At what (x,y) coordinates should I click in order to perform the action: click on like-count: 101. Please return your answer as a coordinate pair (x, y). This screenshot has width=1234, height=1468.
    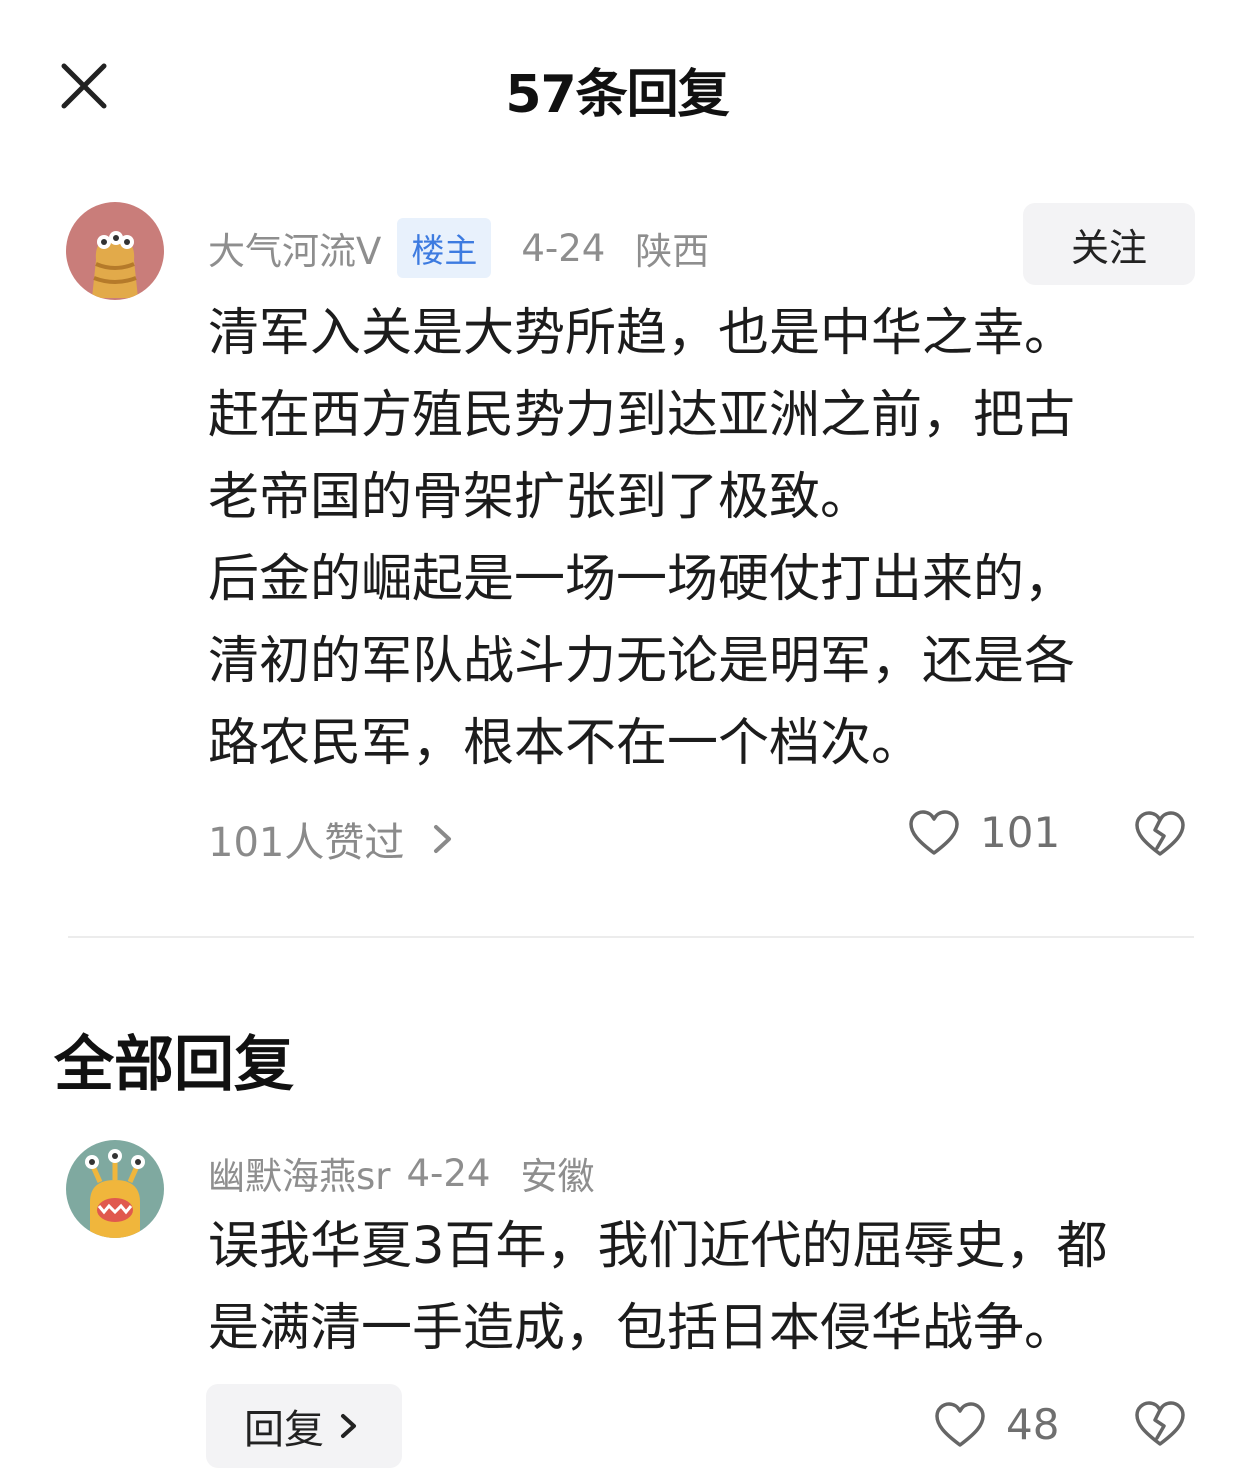
    Looking at the image, I should click on (1020, 832).